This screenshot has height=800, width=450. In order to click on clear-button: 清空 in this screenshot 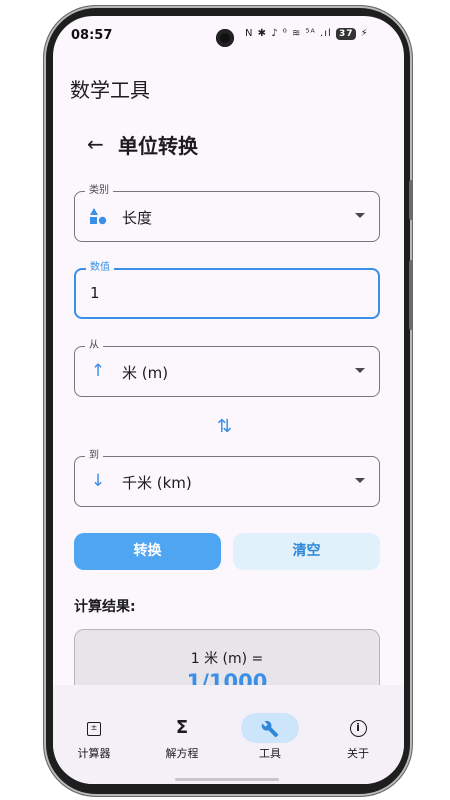, I will do `click(306, 551)`.